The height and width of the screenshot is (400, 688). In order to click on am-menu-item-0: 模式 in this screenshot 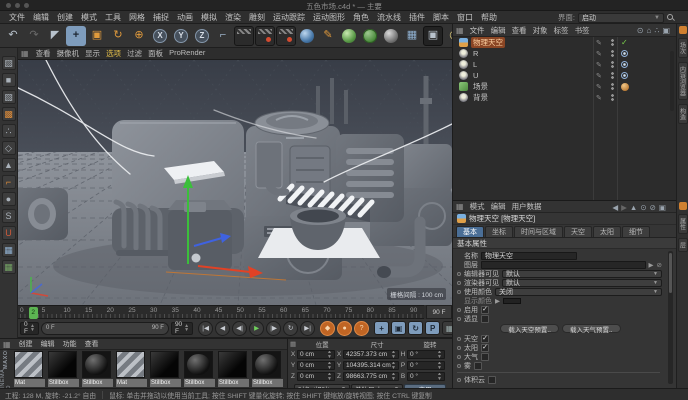, I will do `click(477, 206)`.